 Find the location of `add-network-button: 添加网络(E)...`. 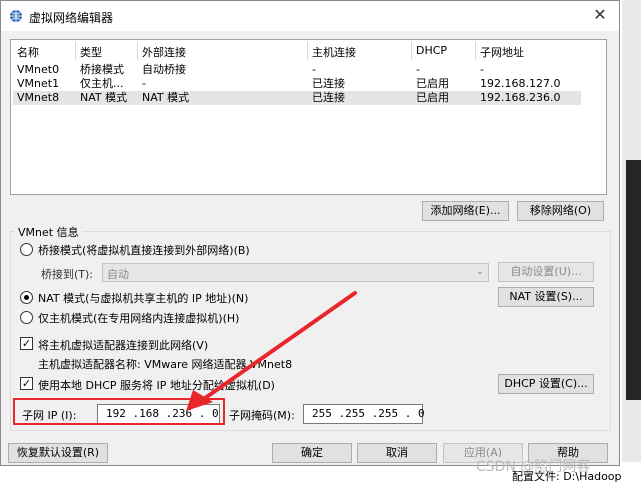

add-network-button: 添加网络(E)... is located at coordinates (465, 211).